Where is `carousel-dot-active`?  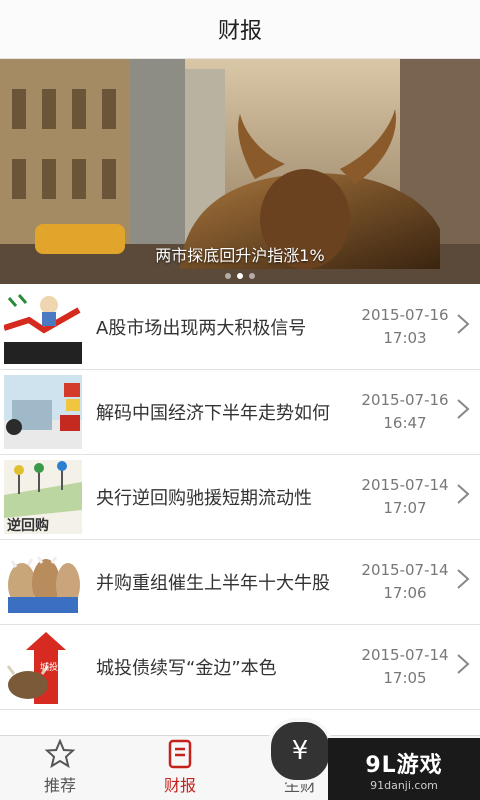 carousel-dot-active is located at coordinates (240, 276).